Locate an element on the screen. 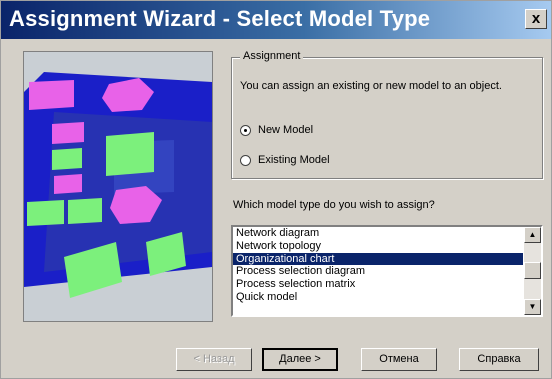 The image size is (552, 379). assignment-group-legend: Assignment is located at coordinates (272, 56).